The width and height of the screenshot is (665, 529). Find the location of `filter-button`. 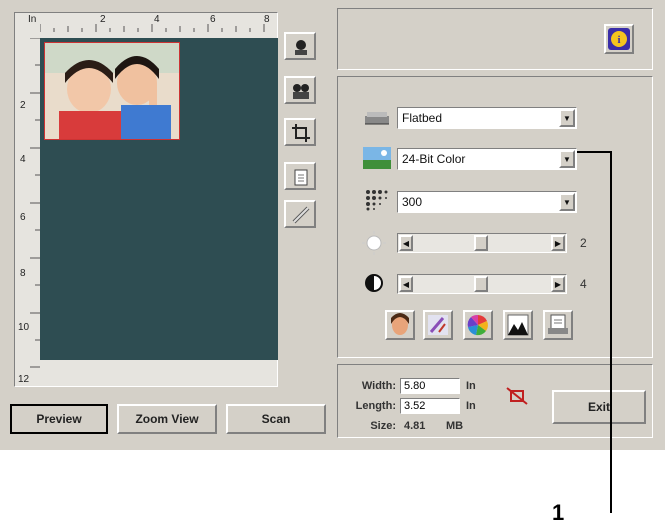

filter-button is located at coordinates (518, 325).